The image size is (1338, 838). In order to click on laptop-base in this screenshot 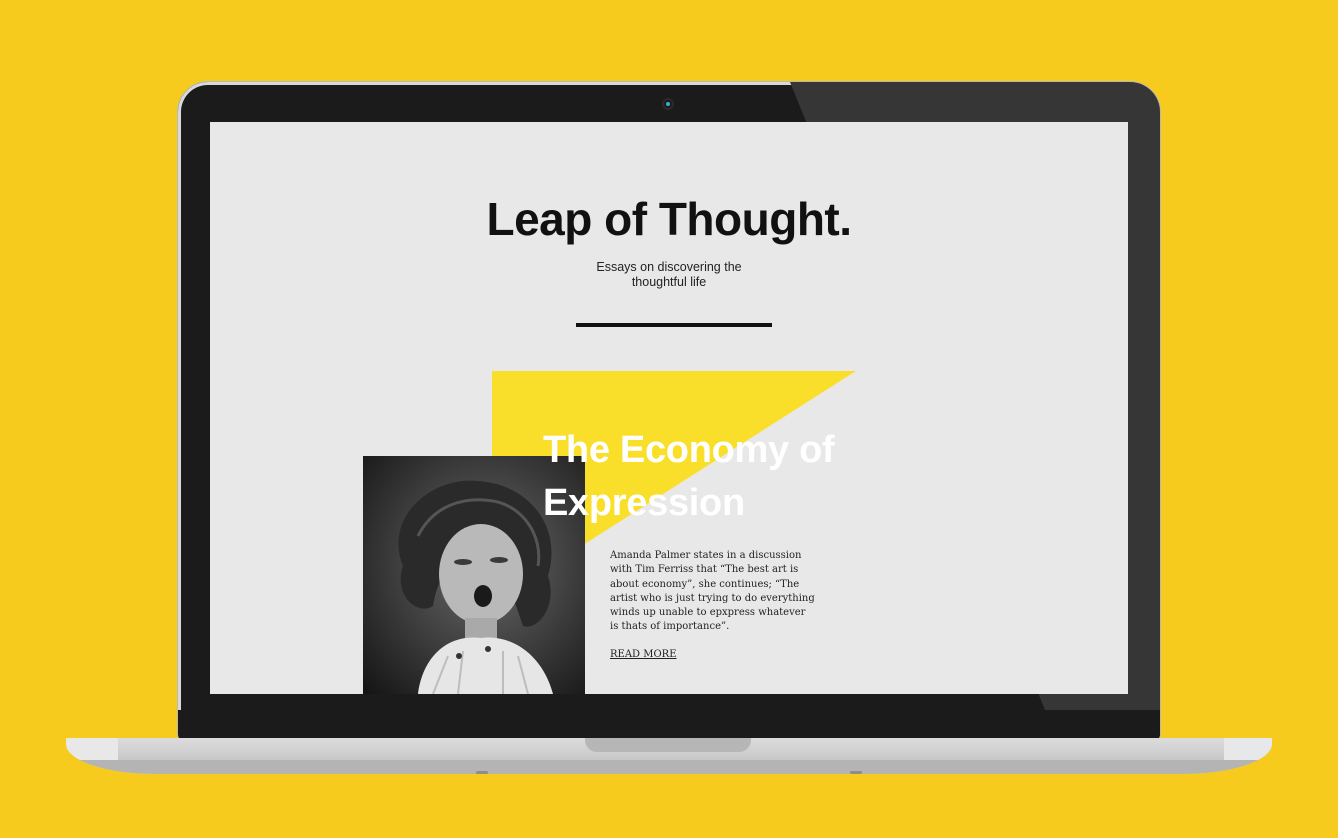, I will do `click(669, 756)`.